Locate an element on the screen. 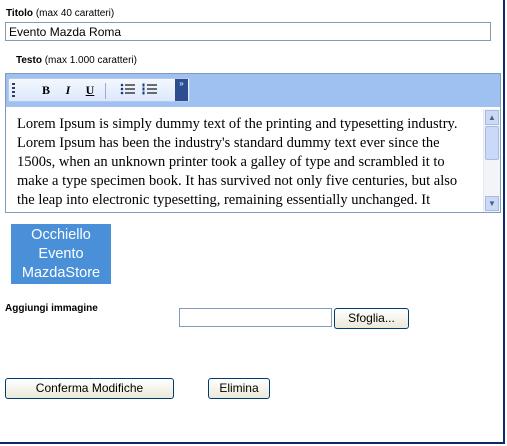  chevron-down-icon: ▼ is located at coordinates (492, 203).